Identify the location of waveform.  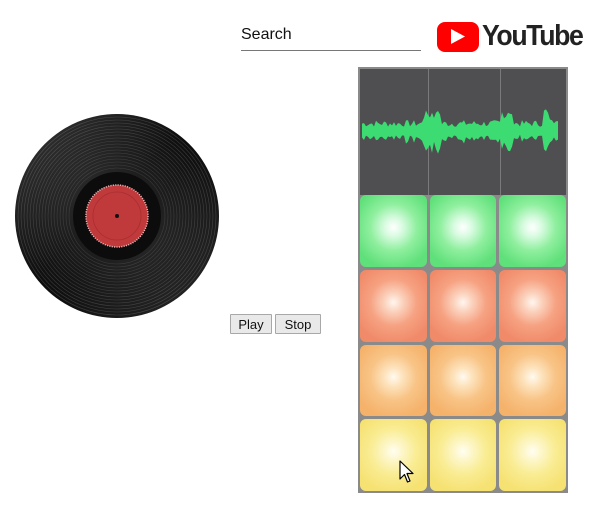
(460, 131).